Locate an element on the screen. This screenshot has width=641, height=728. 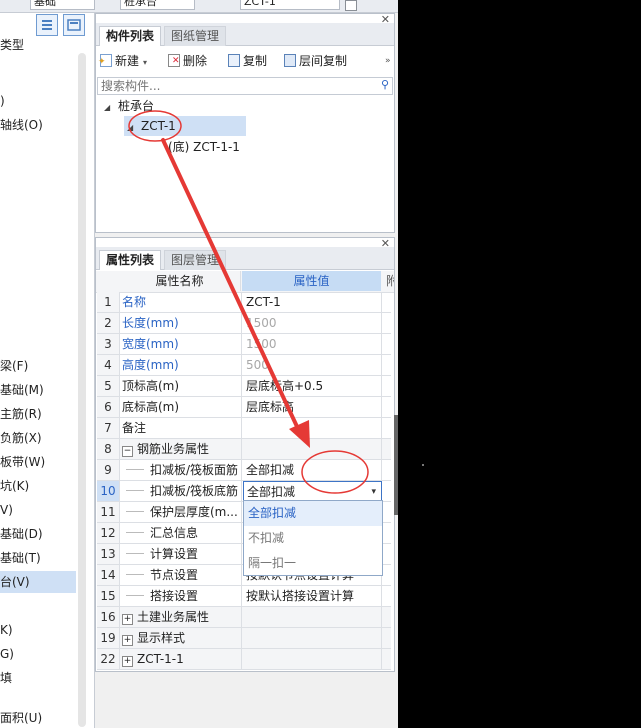
annotation-arrowhead is located at coordinates (299, 434).